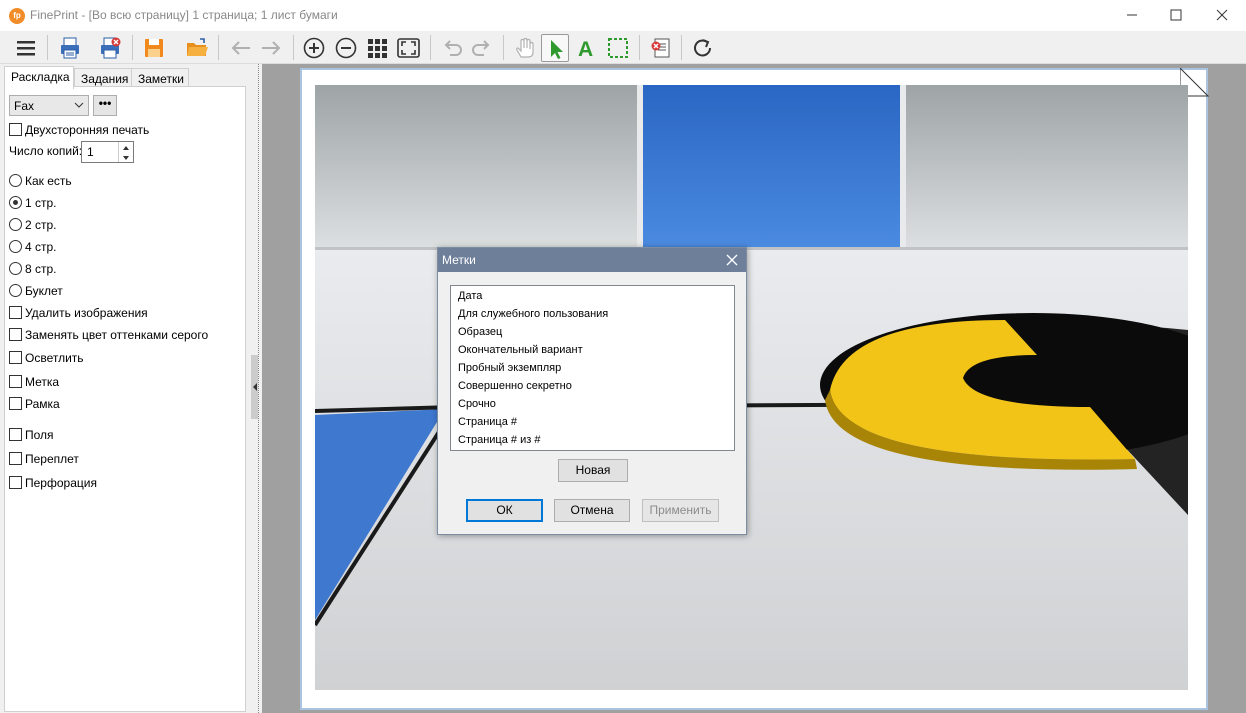  I want to click on select-icon, so click(618, 48).